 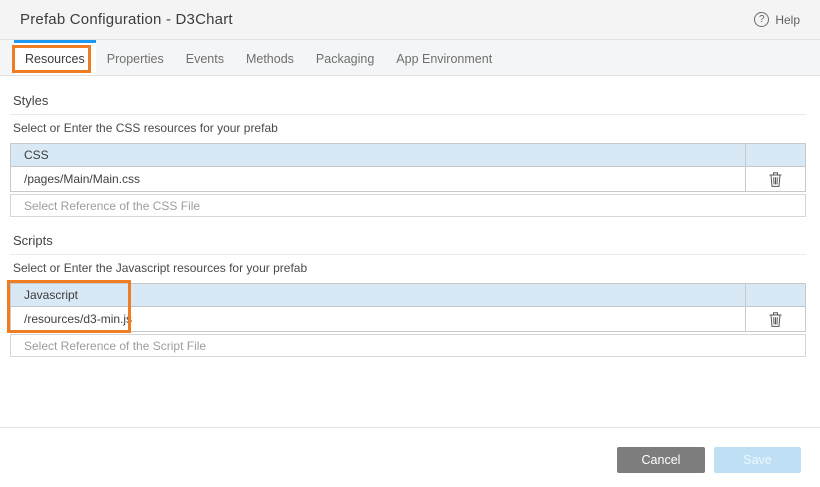 I want to click on script-resources-table: Javascript /resources/d3-min.js, so click(x=408, y=307).